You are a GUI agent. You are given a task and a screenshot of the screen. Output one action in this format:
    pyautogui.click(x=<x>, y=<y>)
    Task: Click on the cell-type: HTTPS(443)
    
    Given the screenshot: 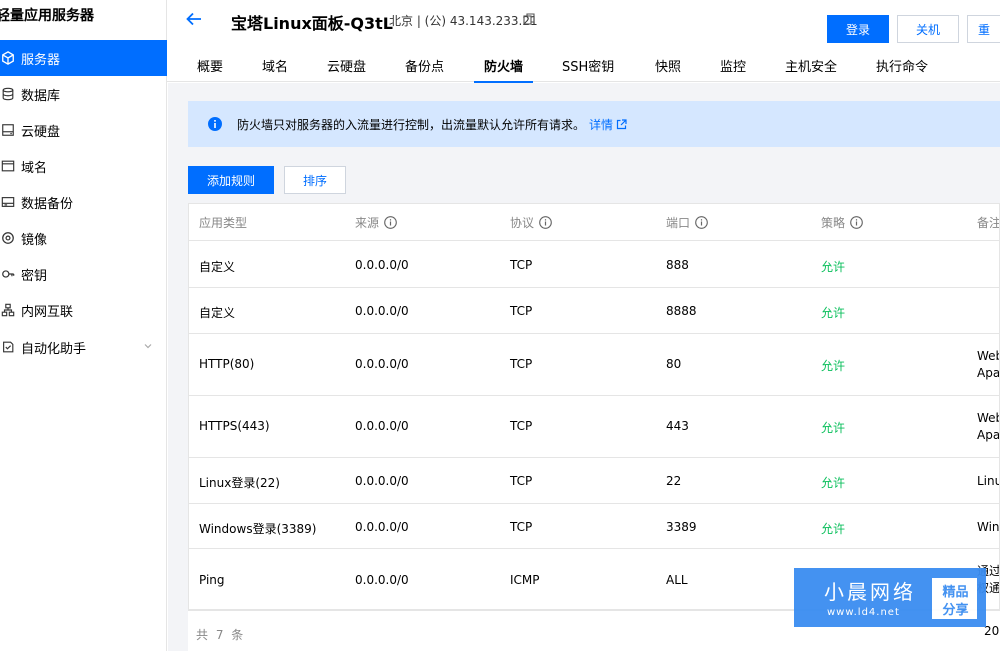 What is the action you would take?
    pyautogui.click(x=234, y=426)
    